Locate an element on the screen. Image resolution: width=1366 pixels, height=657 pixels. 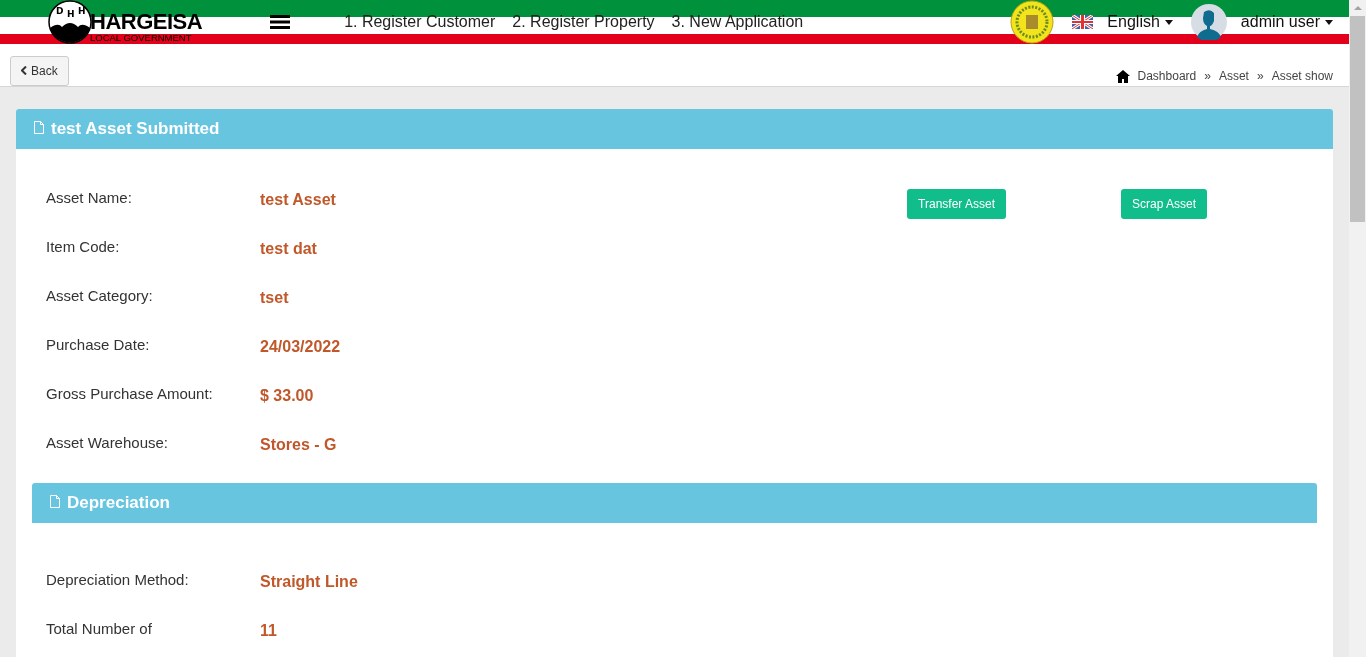
field-value: $ 33.00 is located at coordinates (287, 396).